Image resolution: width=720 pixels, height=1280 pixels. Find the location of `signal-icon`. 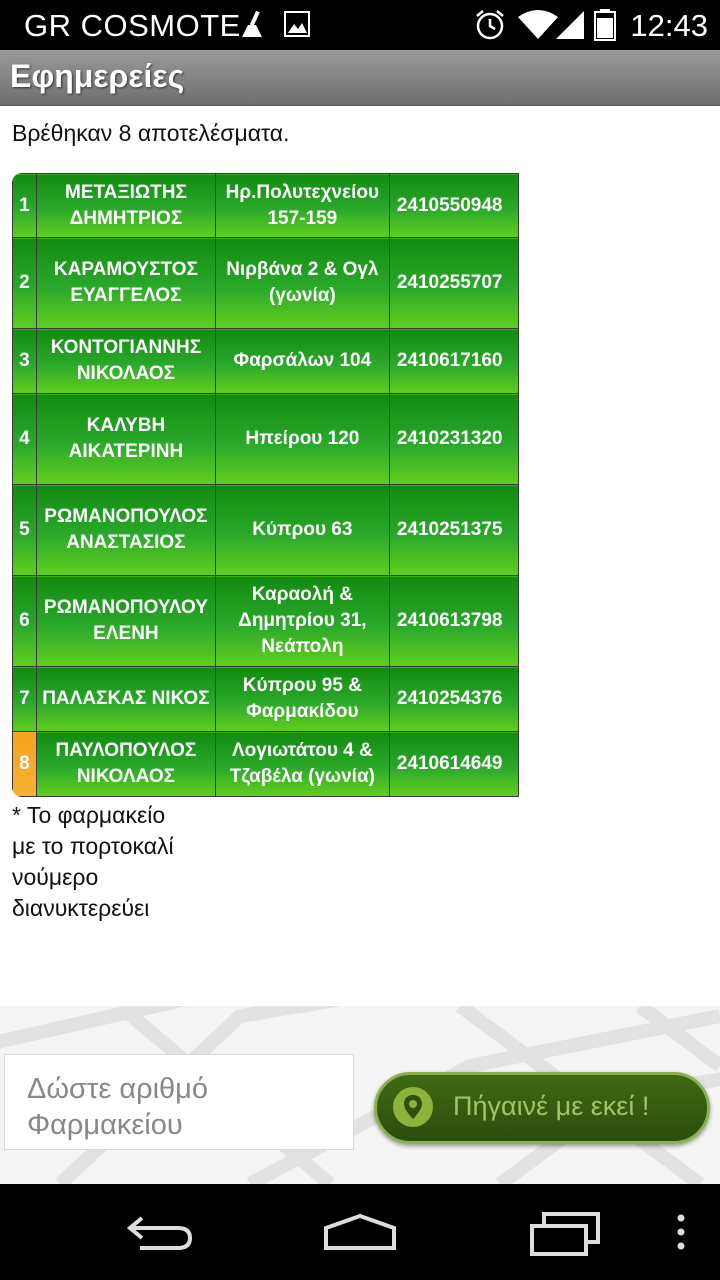

signal-icon is located at coordinates (571, 27).